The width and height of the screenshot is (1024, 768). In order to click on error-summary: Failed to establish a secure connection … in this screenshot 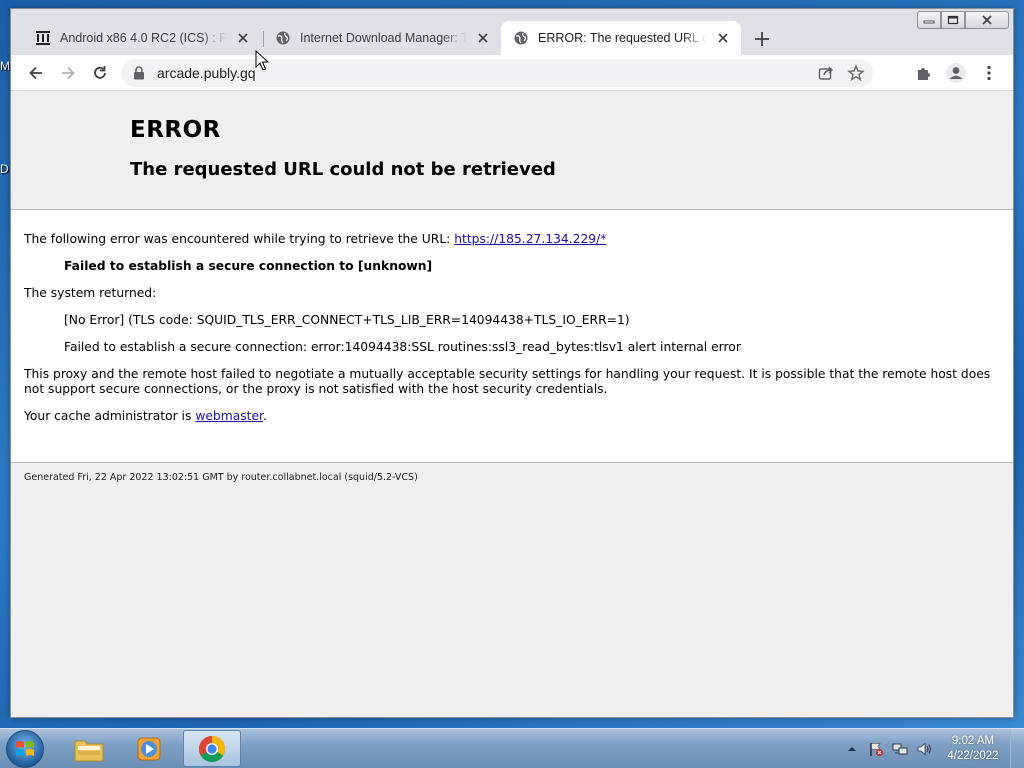, I will do `click(248, 266)`.